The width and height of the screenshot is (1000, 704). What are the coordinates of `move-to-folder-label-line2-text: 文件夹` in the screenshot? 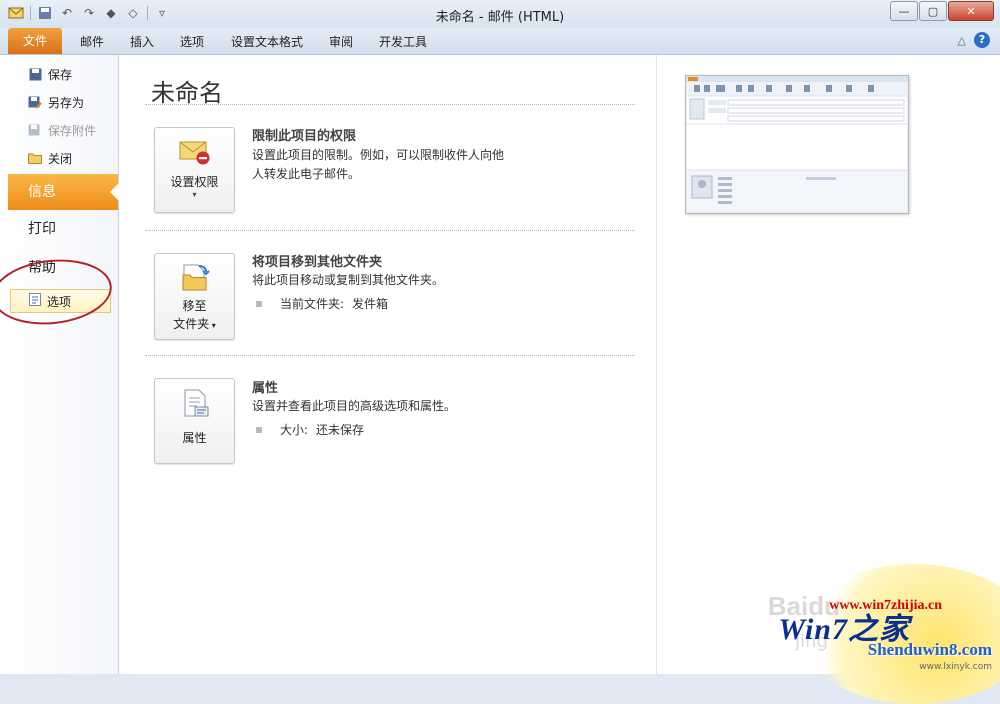 It's located at (191, 324).